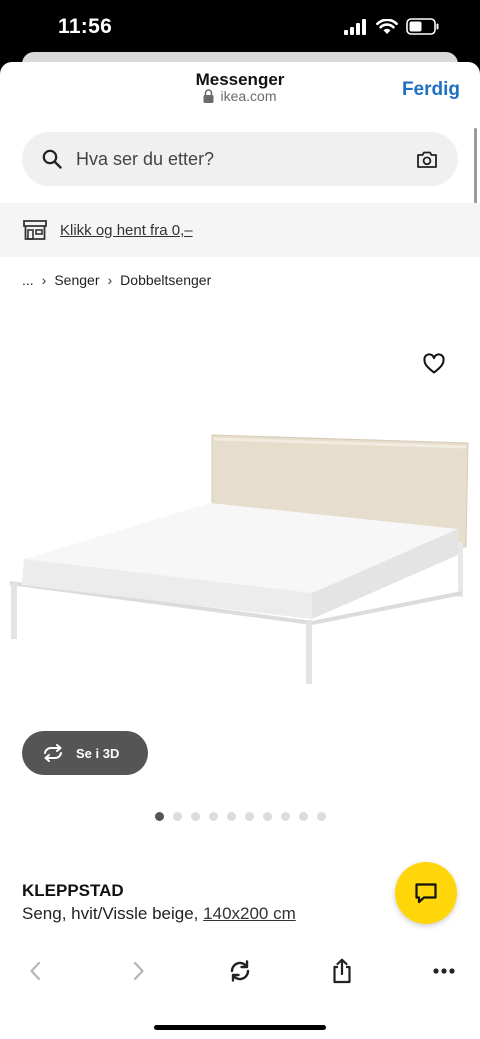 Image resolution: width=480 pixels, height=1039 pixels. I want to click on url-text: ikea.com, so click(248, 96).